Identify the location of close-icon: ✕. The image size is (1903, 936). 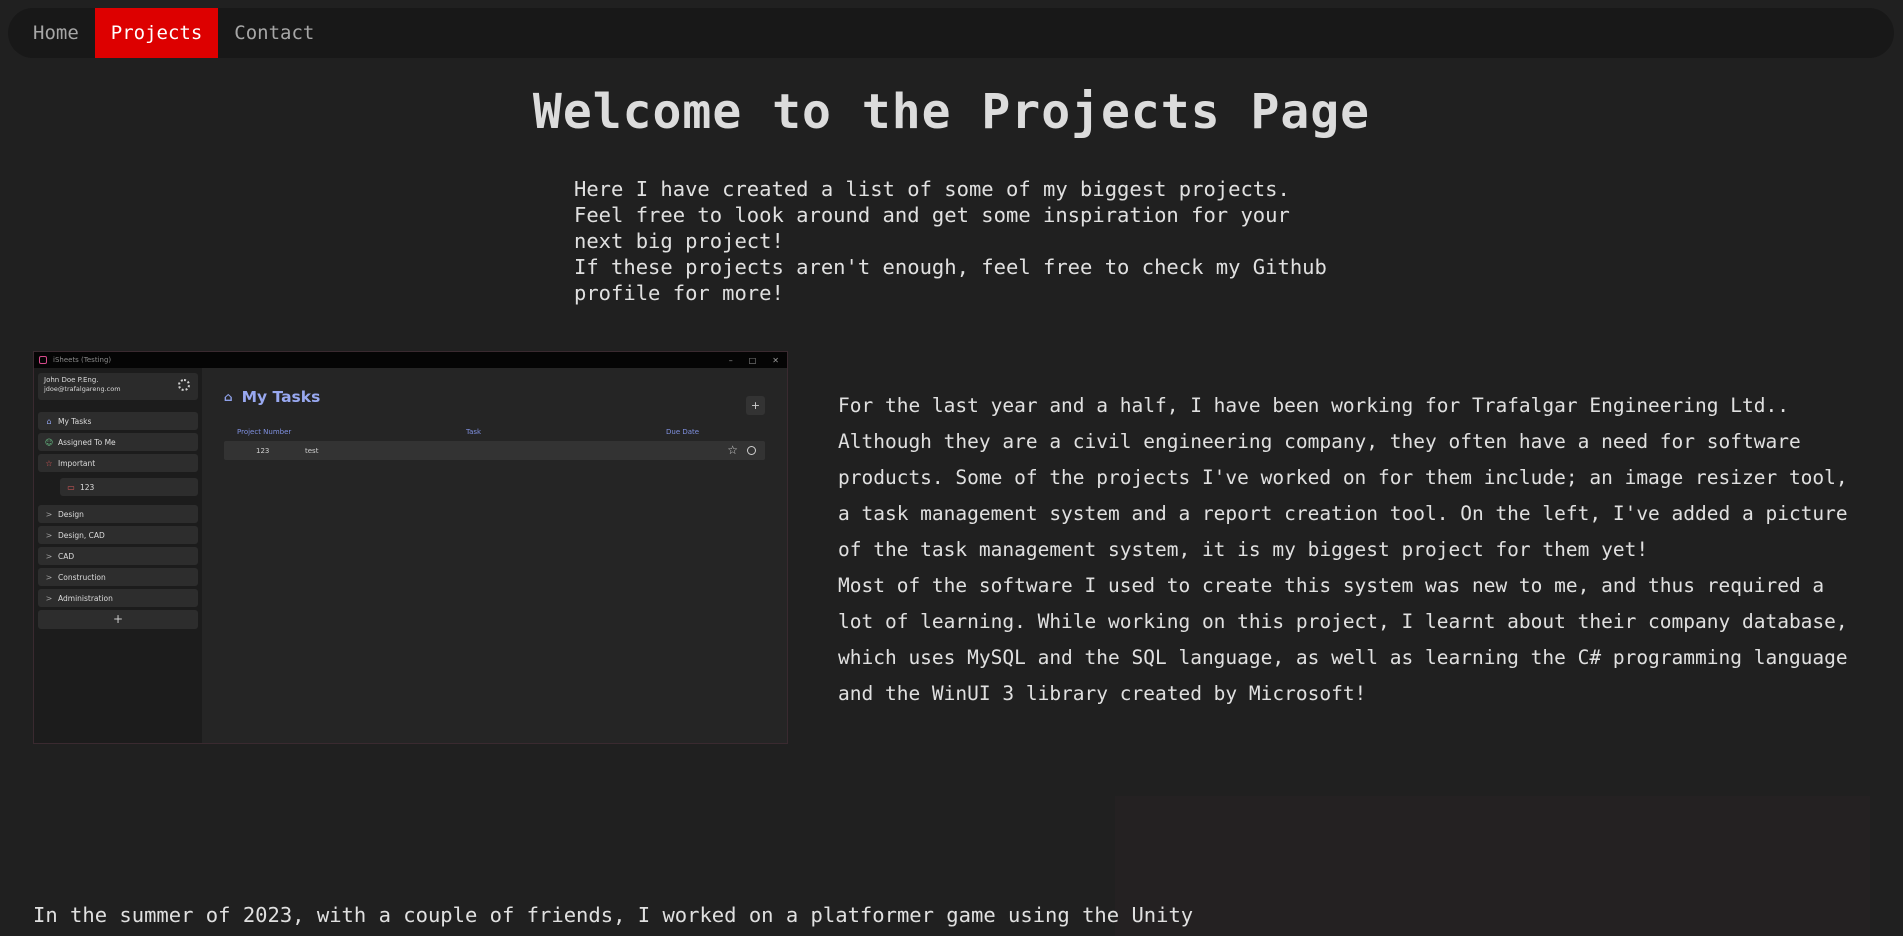
(775, 360).